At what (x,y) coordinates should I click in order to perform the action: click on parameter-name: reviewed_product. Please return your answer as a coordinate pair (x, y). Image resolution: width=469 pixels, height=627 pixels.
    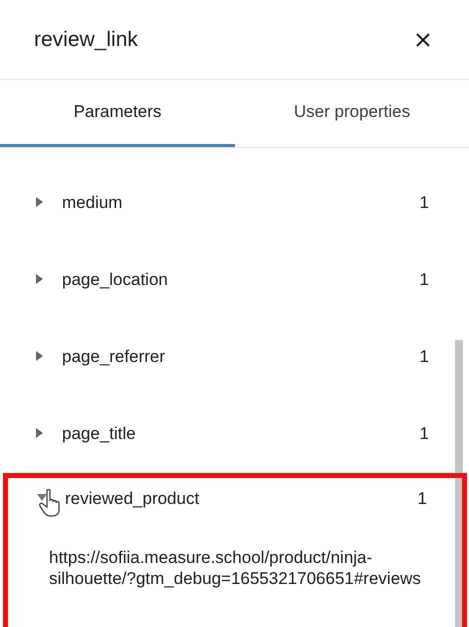
    Looking at the image, I should click on (132, 499).